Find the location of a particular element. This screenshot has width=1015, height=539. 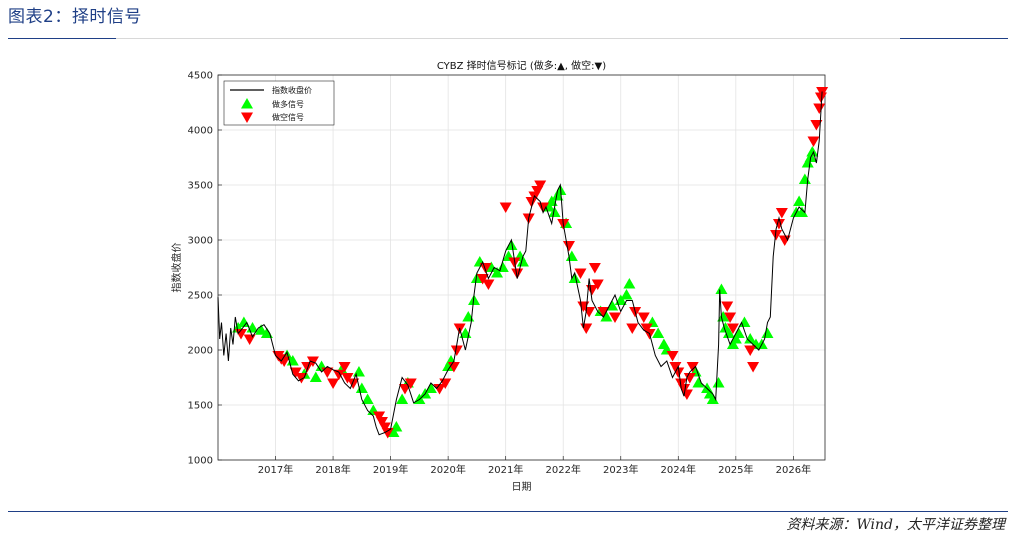

x-tick-label: 2019年 is located at coordinates (390, 469).